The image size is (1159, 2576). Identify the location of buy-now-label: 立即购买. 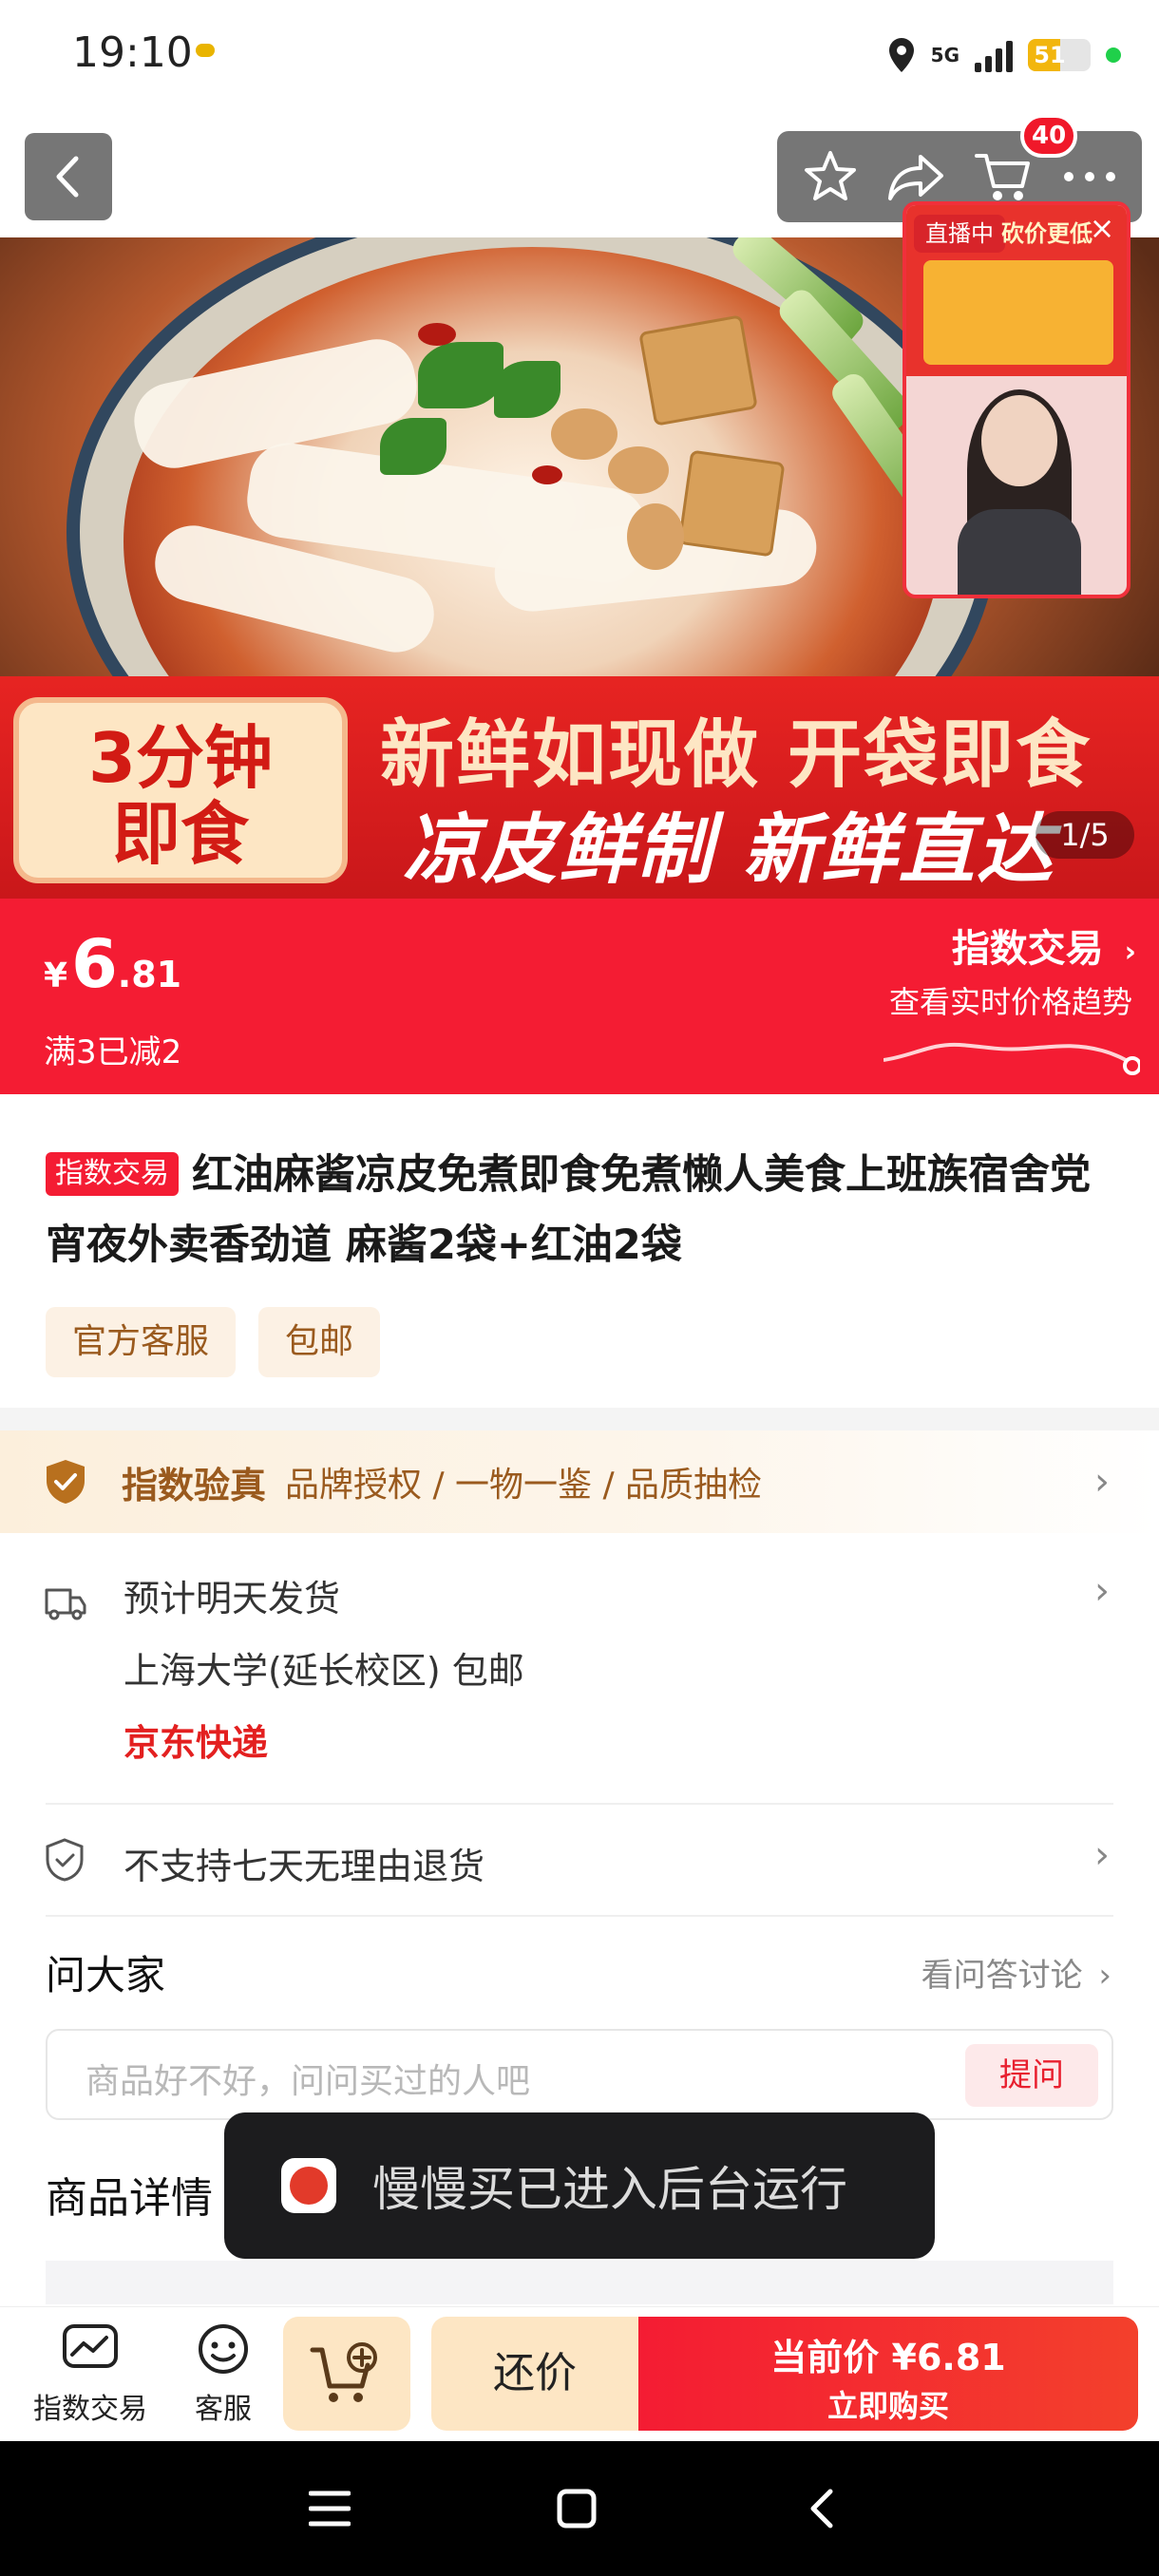
(887, 2406).